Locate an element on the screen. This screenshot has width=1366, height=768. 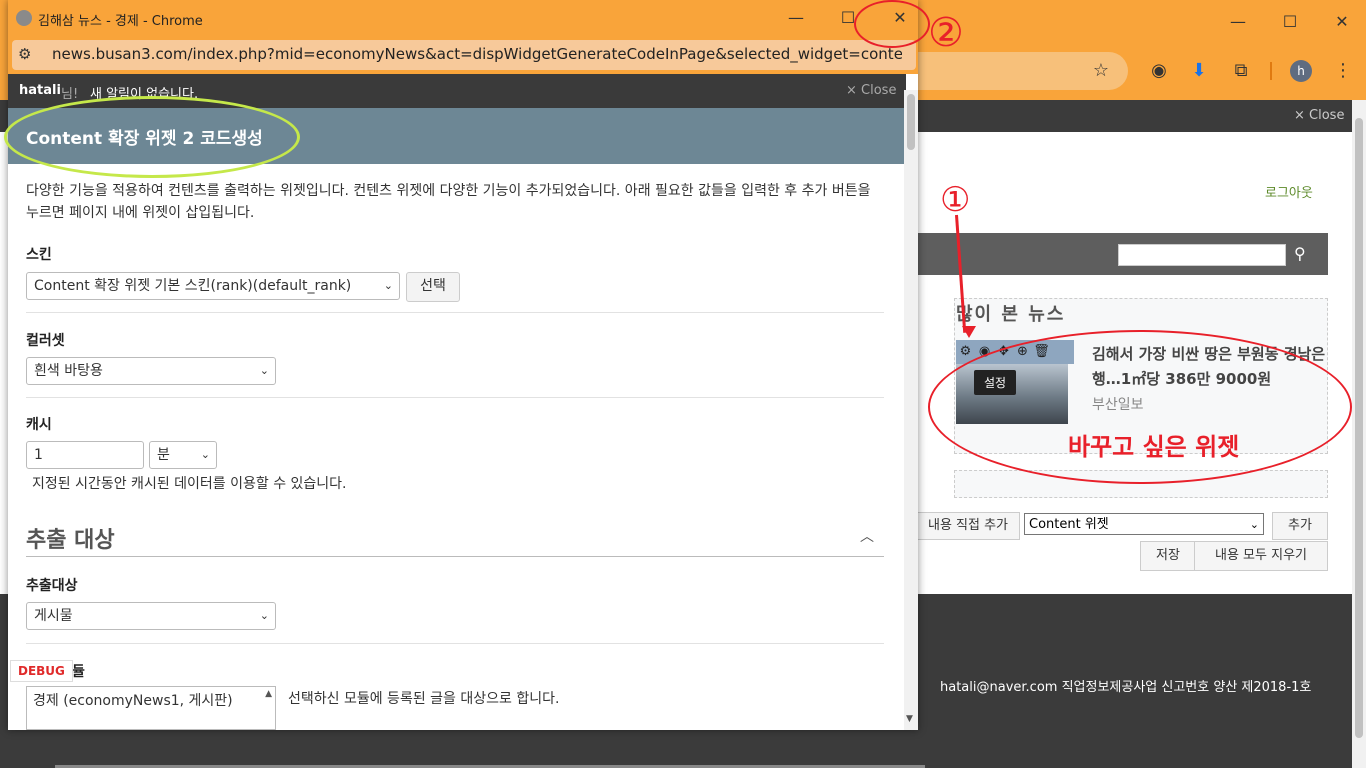
widget-select: Content 위젯 ⌄ is located at coordinates (1144, 524).